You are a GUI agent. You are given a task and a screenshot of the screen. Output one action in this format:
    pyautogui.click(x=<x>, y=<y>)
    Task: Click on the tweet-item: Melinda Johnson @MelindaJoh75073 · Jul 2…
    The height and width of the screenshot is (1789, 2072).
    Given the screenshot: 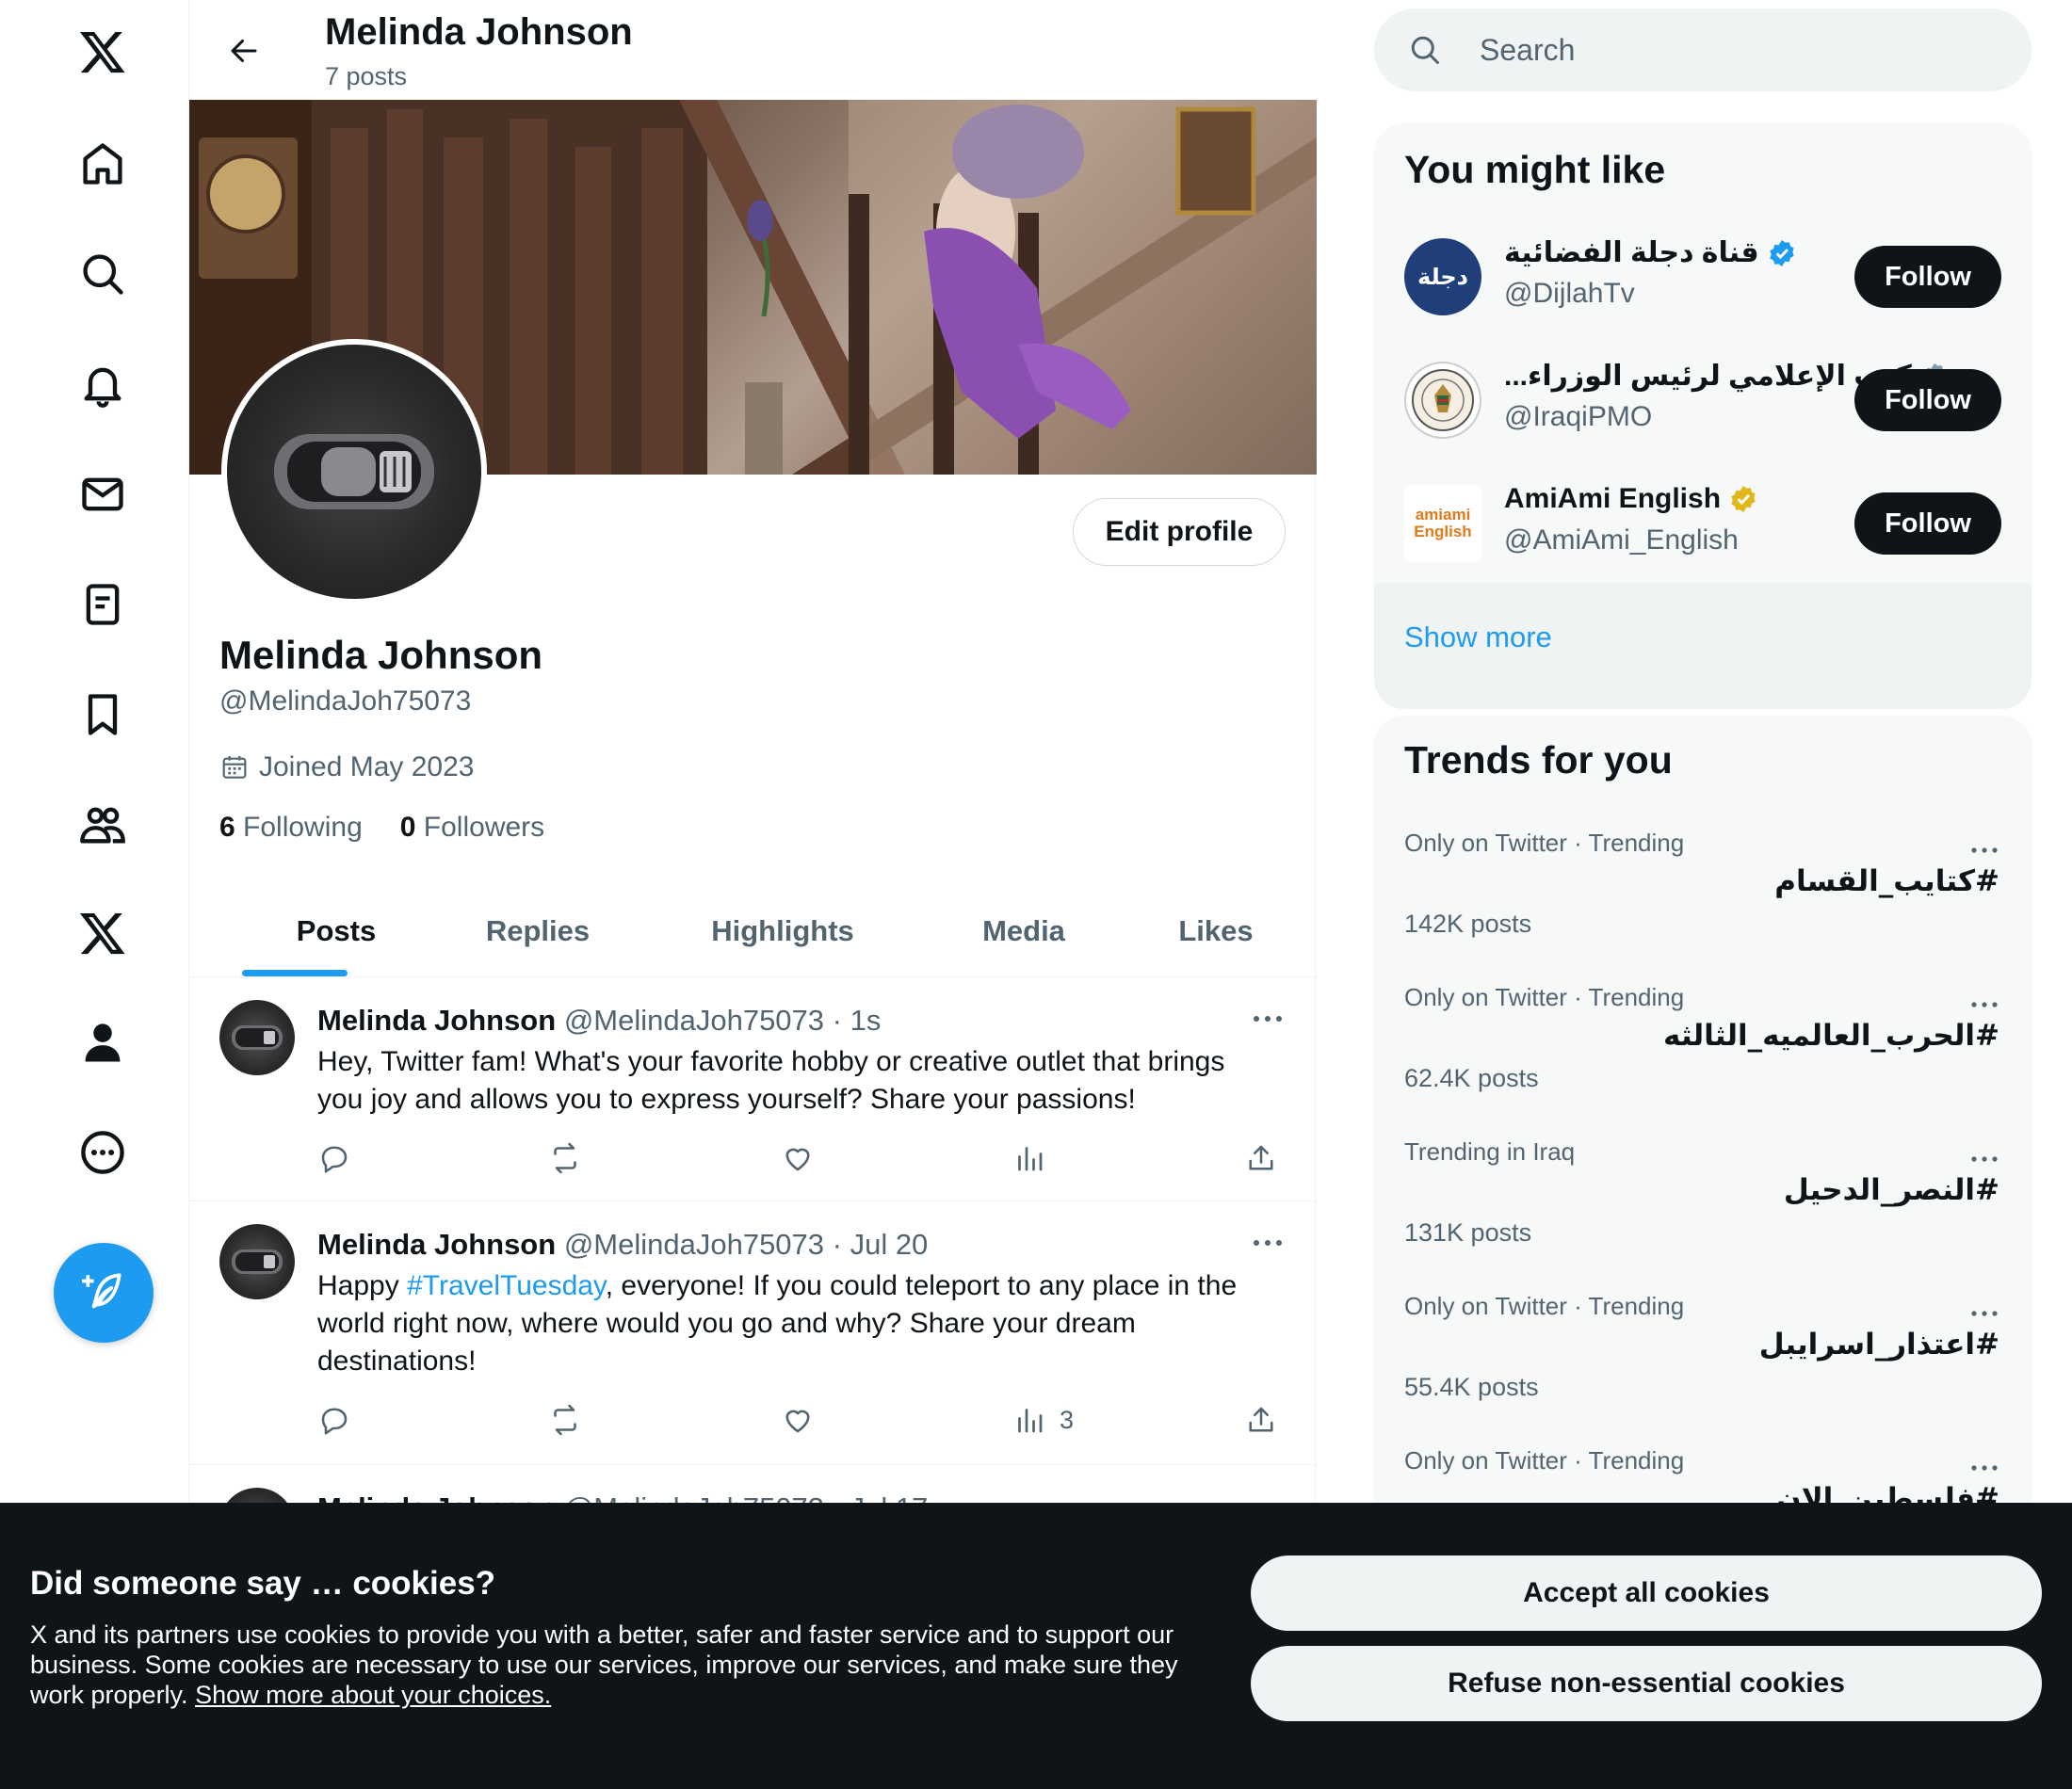 What is the action you would take?
    pyautogui.click(x=753, y=1333)
    